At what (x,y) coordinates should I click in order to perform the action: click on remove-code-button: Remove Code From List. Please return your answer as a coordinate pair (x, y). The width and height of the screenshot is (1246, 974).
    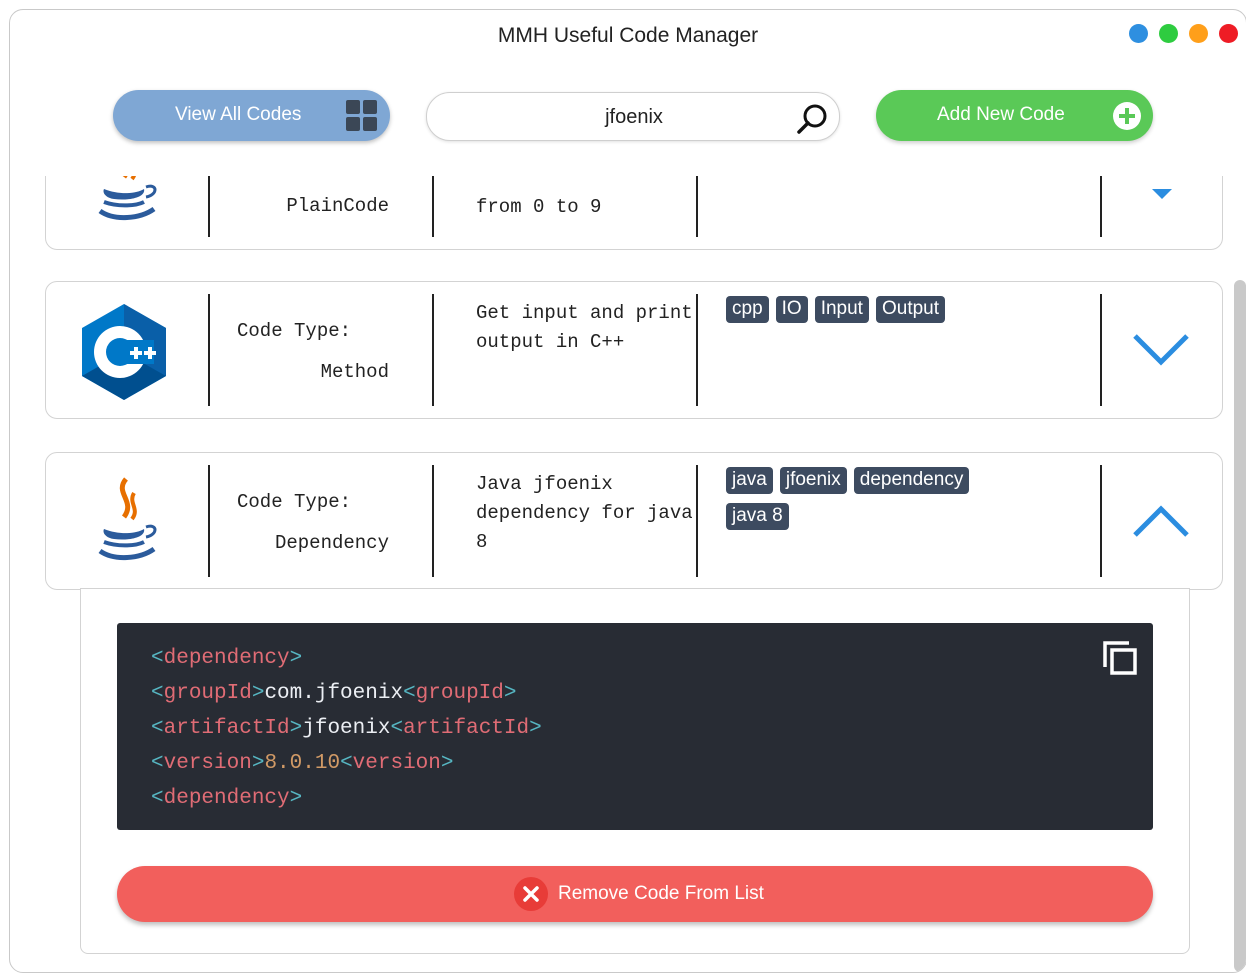
    Looking at the image, I should click on (635, 894).